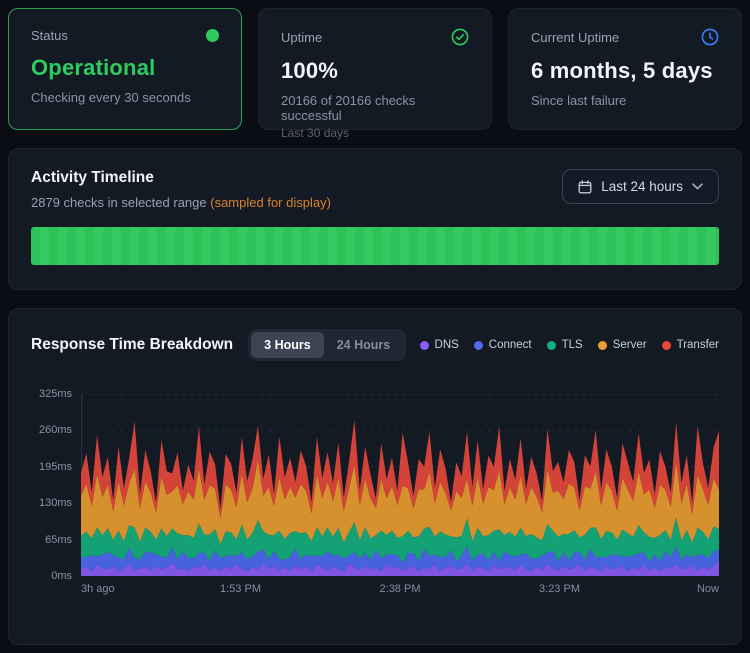 Image resolution: width=750 pixels, height=653 pixels. What do you see at coordinates (49, 35) in the screenshot?
I see `status-card-label: Status` at bounding box center [49, 35].